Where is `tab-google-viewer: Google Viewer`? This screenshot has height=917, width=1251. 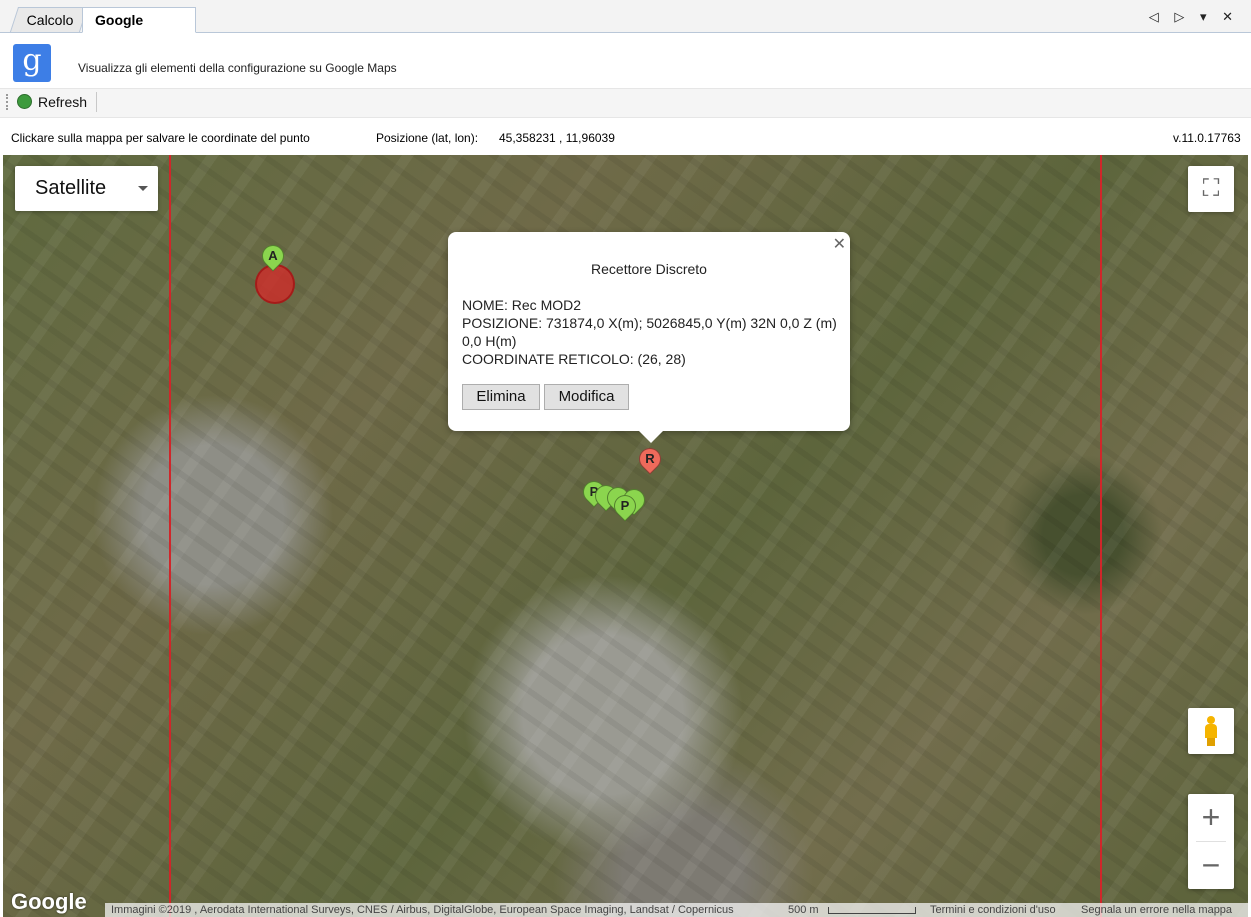
tab-google-viewer: Google Viewer is located at coordinates (139, 30).